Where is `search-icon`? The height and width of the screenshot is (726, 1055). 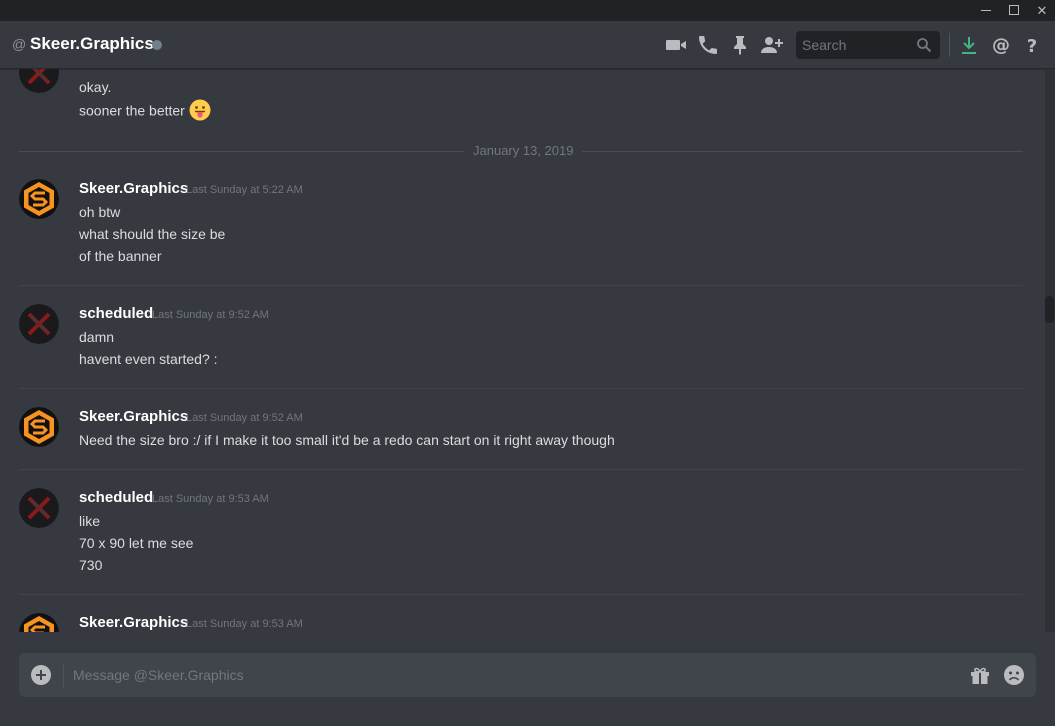
search-icon is located at coordinates (924, 45).